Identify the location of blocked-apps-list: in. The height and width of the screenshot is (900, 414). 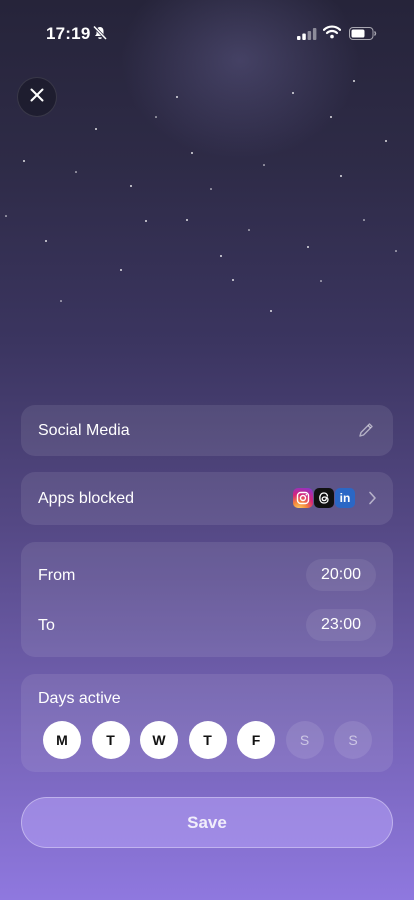
(324, 498).